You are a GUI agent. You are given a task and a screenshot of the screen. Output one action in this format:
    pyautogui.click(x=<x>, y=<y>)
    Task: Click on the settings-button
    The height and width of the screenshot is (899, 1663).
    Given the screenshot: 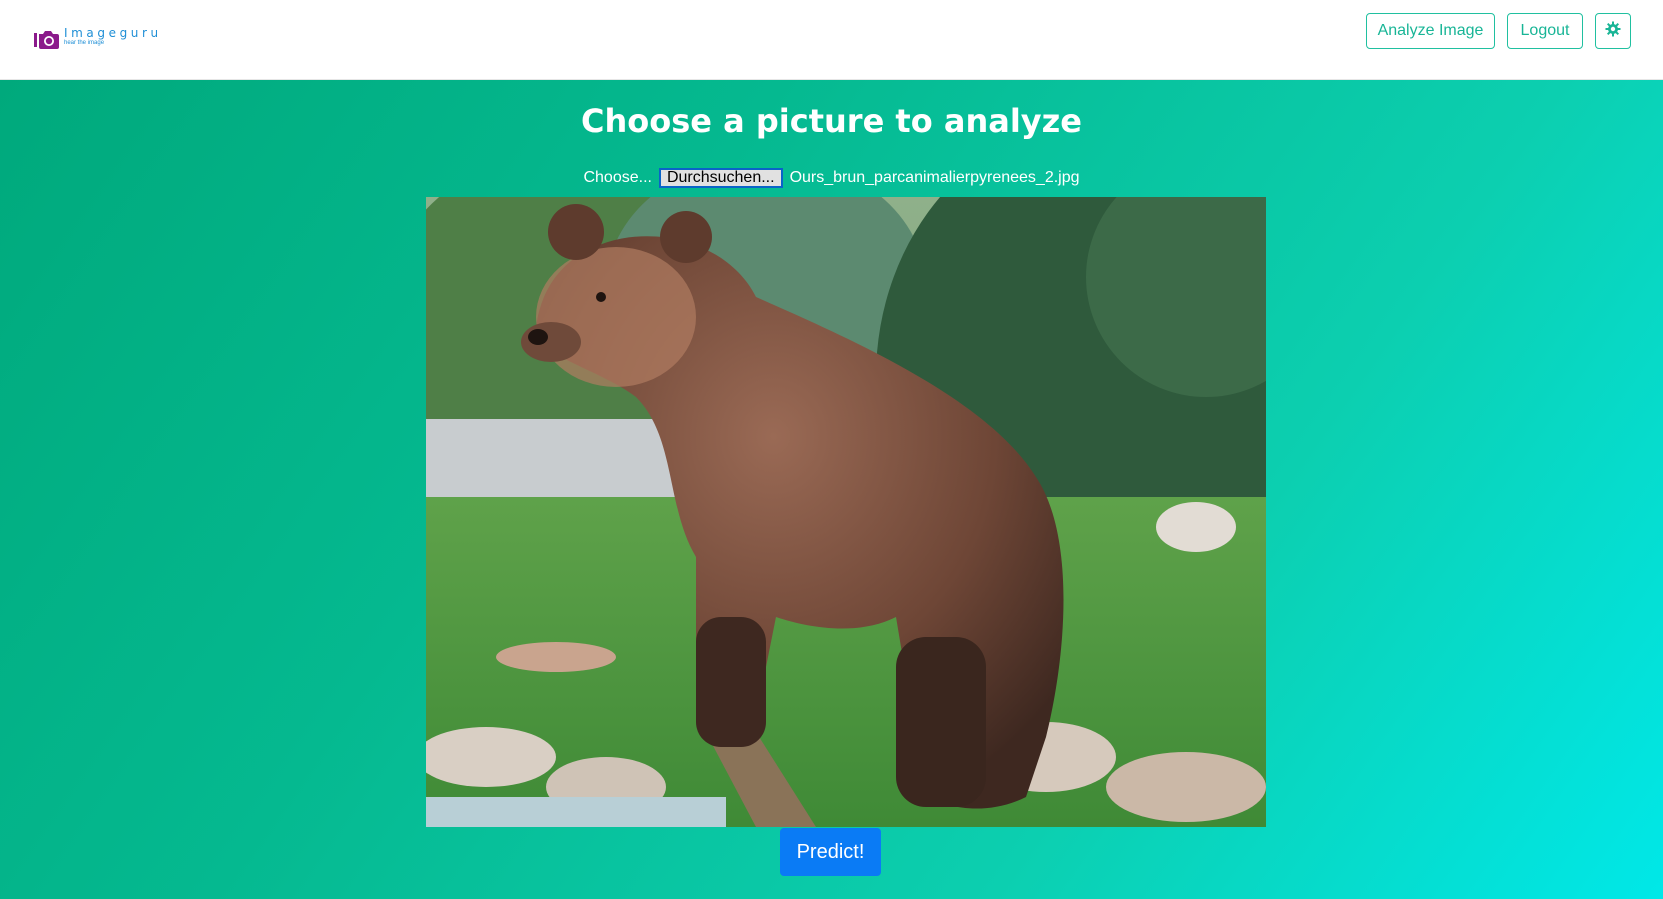 What is the action you would take?
    pyautogui.click(x=1613, y=31)
    